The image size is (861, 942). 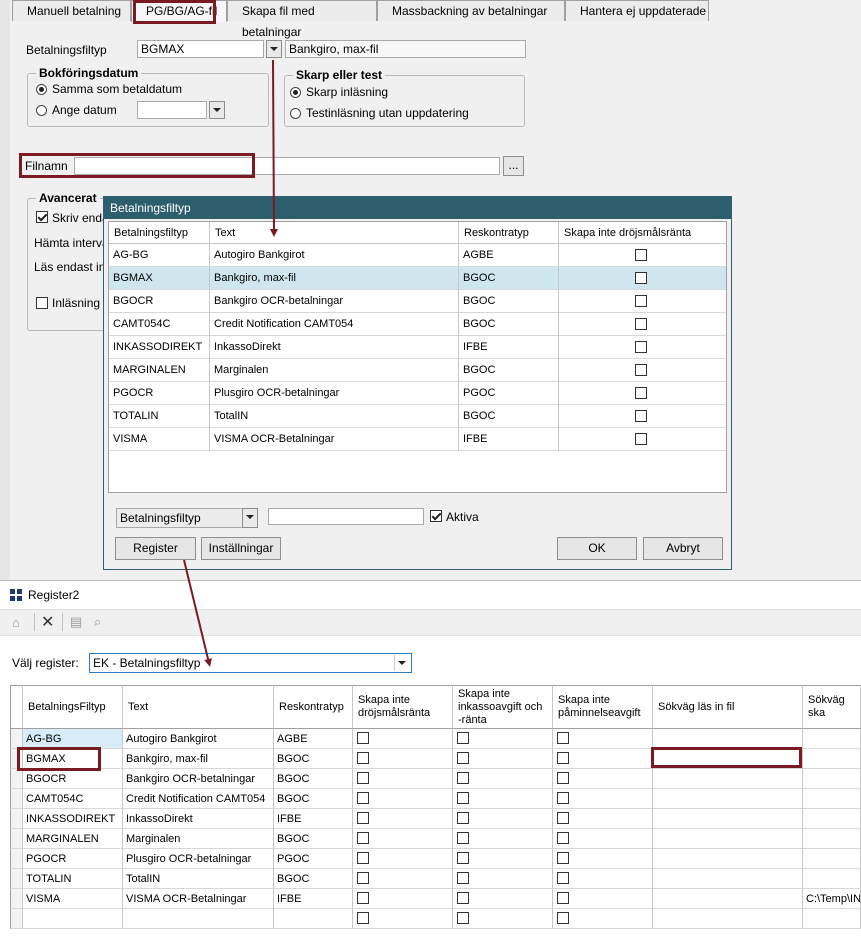 What do you see at coordinates (159, 347) in the screenshot?
I see `grid-cell: INKASSODIREKT` at bounding box center [159, 347].